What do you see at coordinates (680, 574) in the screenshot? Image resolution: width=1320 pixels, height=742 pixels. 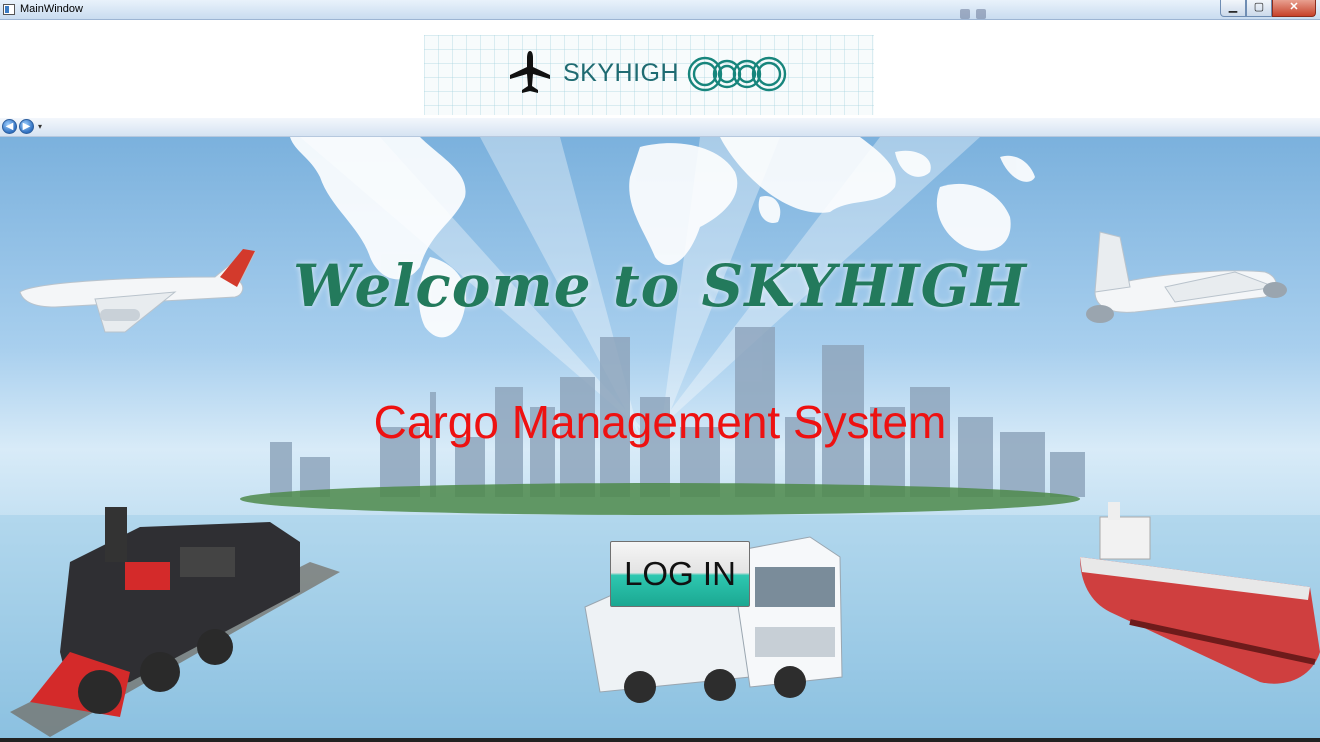 I see `login-button: LOG IN` at bounding box center [680, 574].